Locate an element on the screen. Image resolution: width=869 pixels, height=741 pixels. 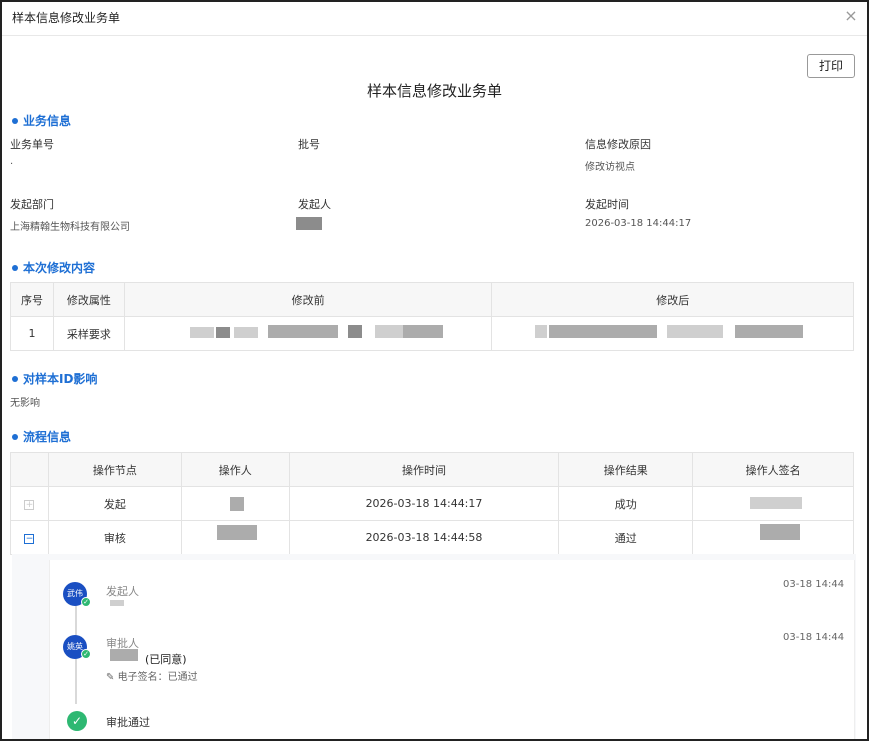
col-time-header: 操作时间 is located at coordinates (424, 469).